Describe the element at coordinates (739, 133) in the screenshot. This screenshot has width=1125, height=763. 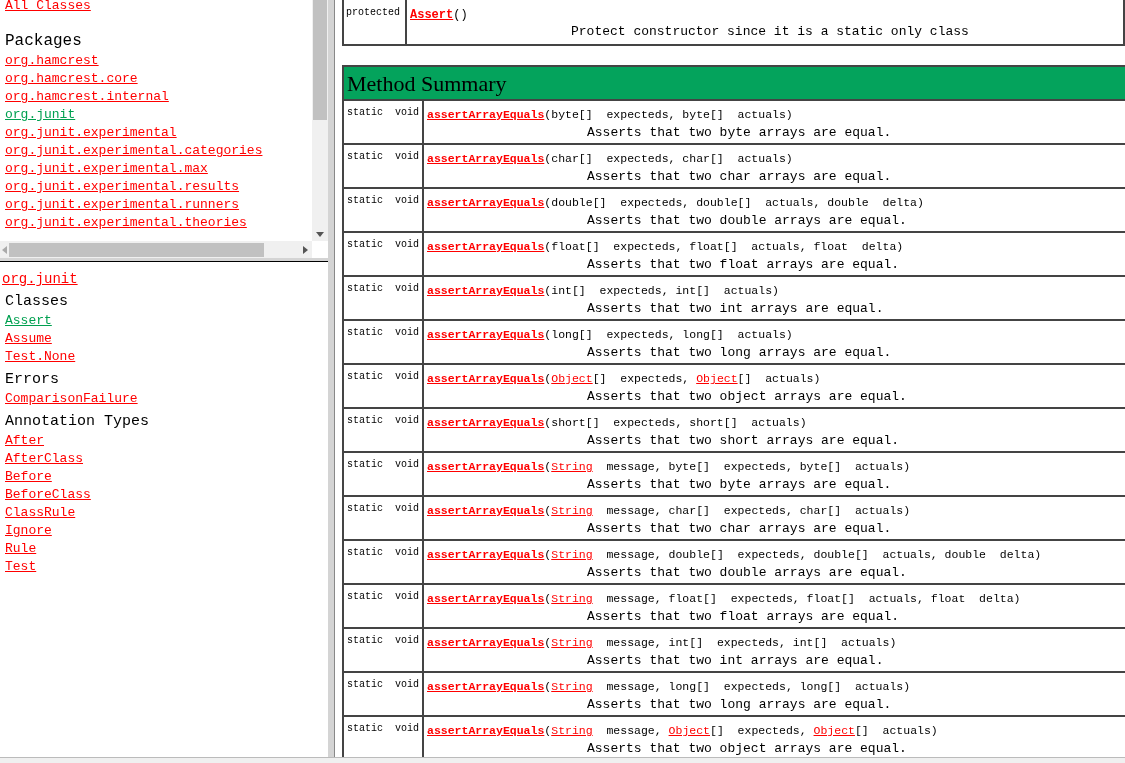
I see `description-text: Asserts that two byte arrays are equal.` at that location.